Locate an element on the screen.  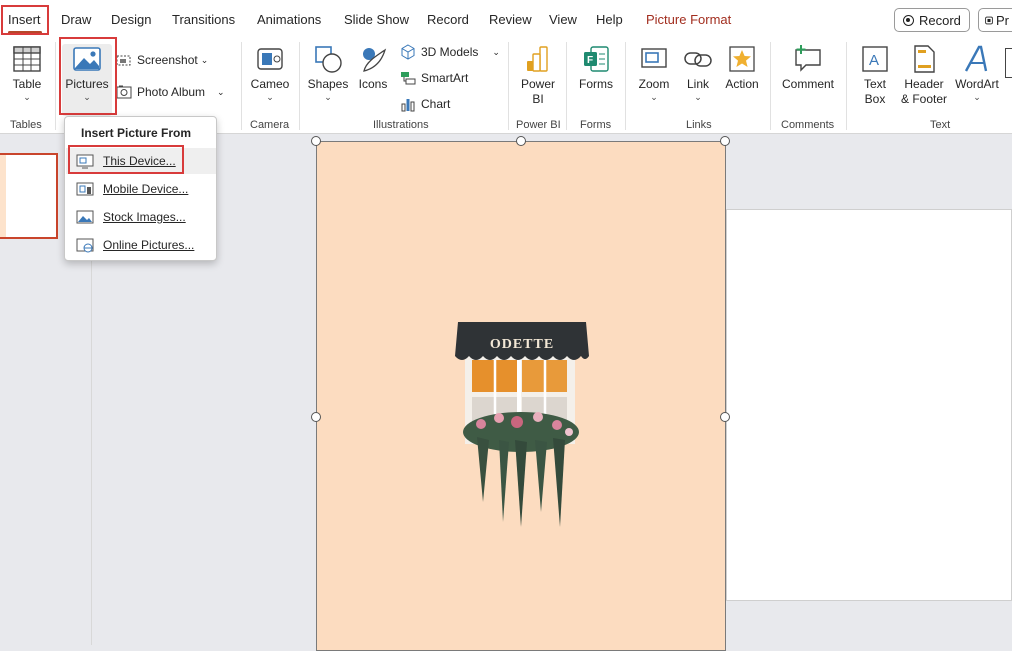
text-box-label: Text Box is located at coordinates (874, 91).